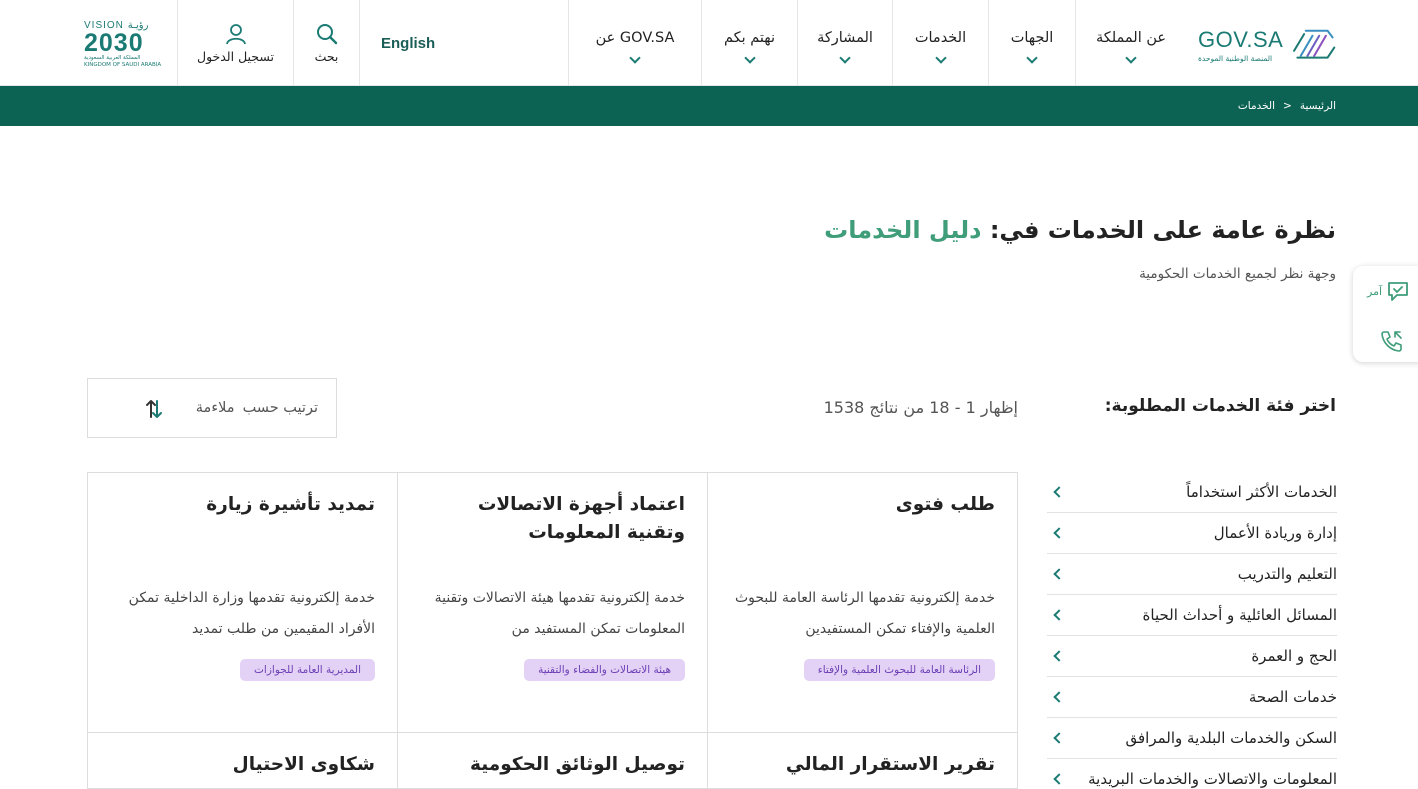 This screenshot has width=1418, height=789. Describe the element at coordinates (1275, 533) in the screenshot. I see `category-label: إدارة وريادة الأعمال` at that location.